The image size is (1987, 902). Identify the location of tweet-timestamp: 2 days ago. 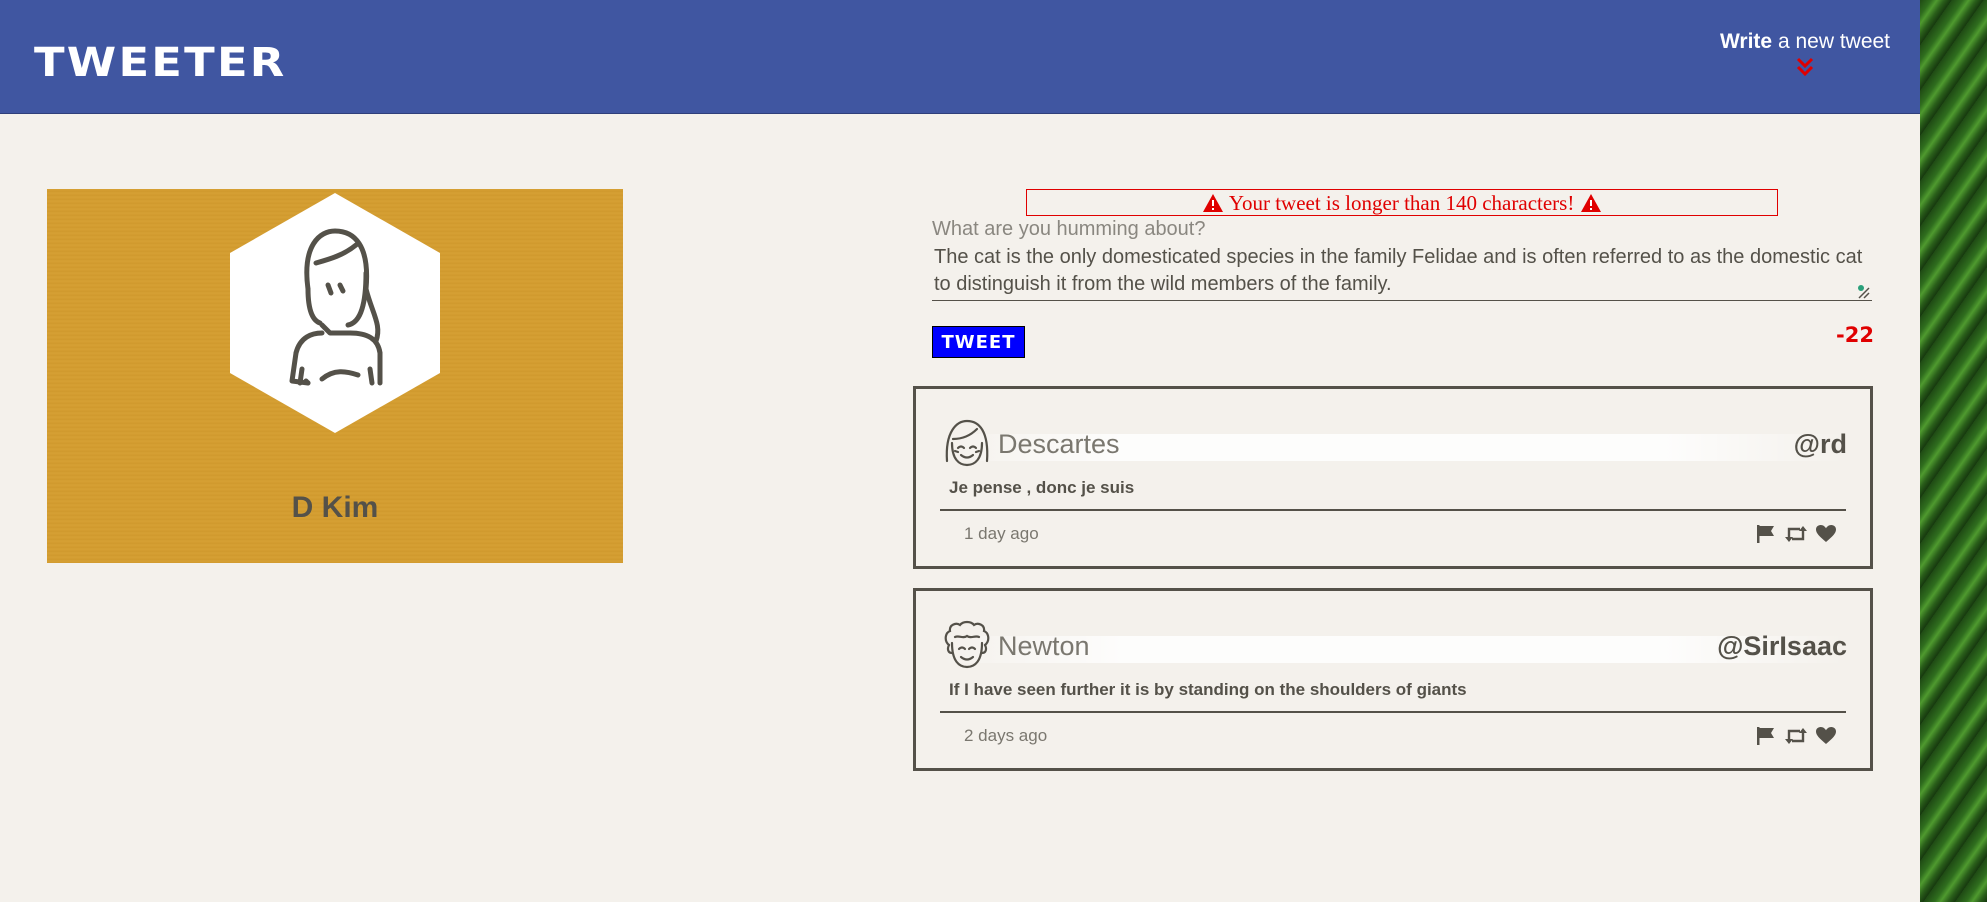
(1006, 735).